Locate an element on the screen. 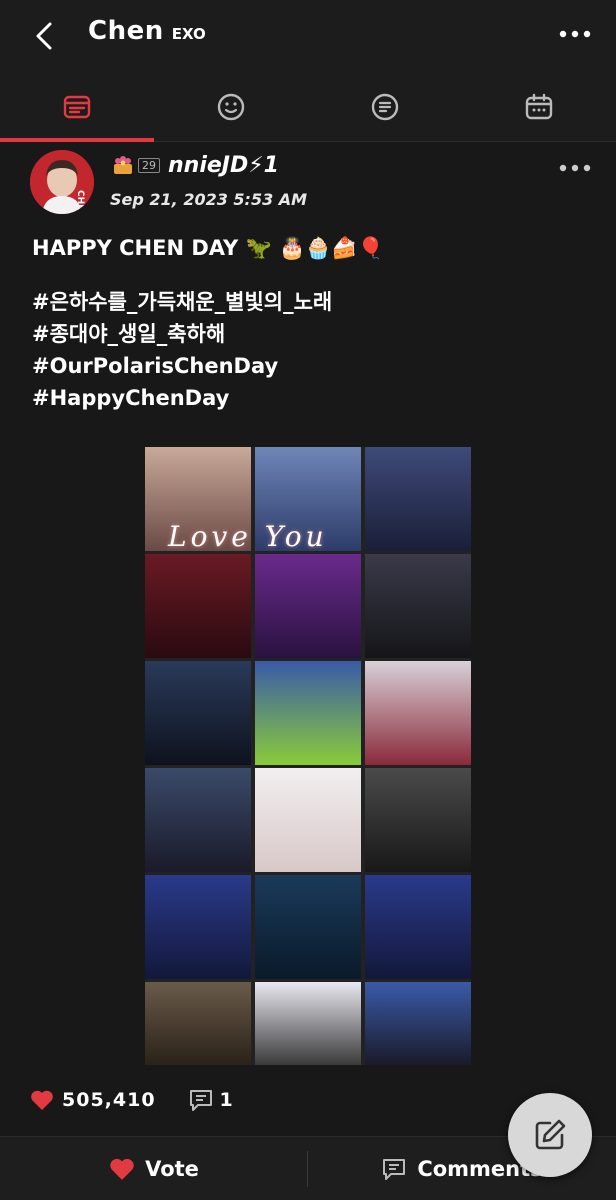 This screenshot has height=1200, width=616. user-line: 29 nnieJD⚡1 is located at coordinates (195, 165).